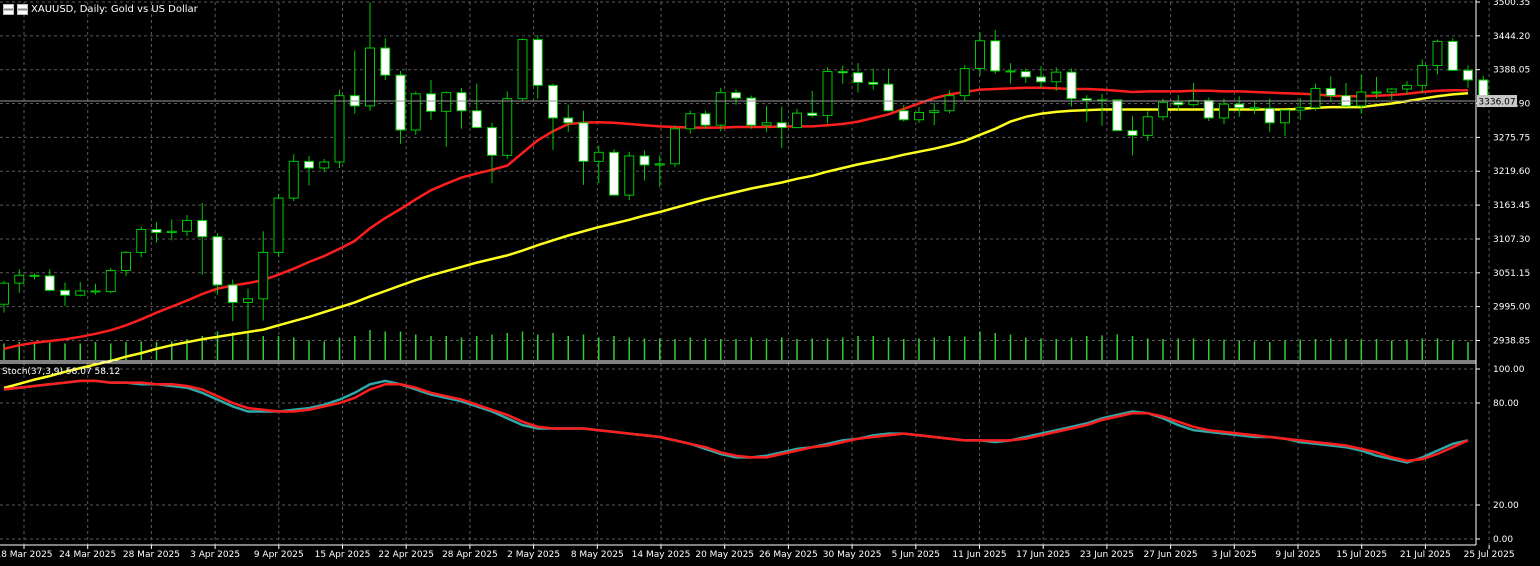  I want to click on price-tick-label: 3444.20, so click(1511, 37).